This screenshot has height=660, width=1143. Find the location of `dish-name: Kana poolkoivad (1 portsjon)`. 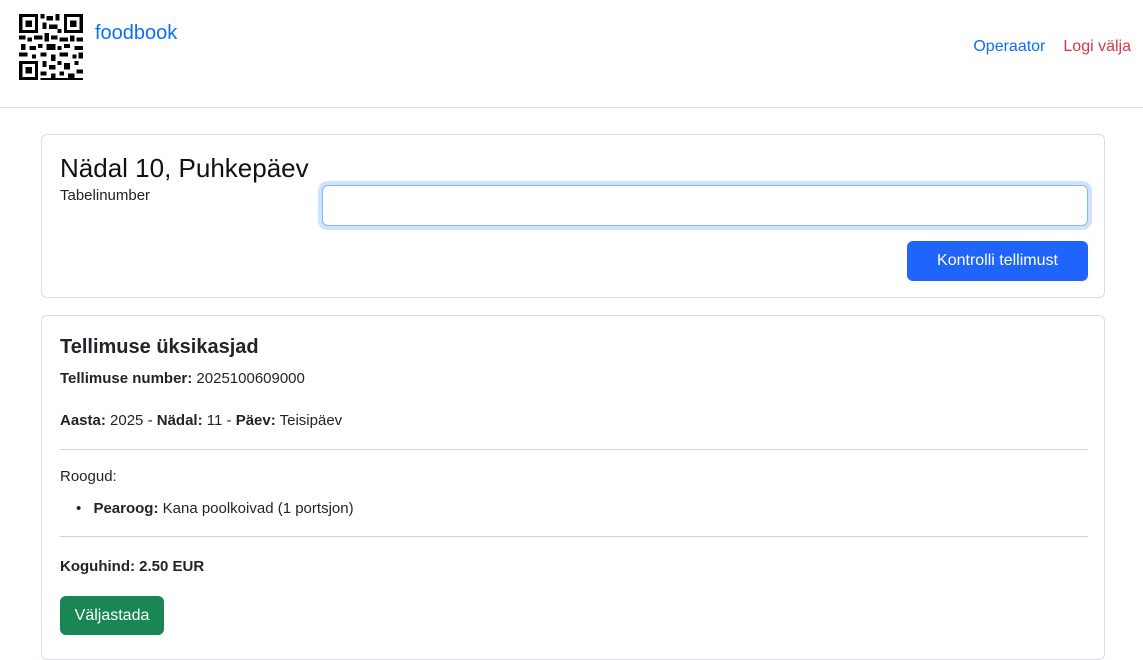

dish-name: Kana poolkoivad (1 portsjon) is located at coordinates (258, 508).